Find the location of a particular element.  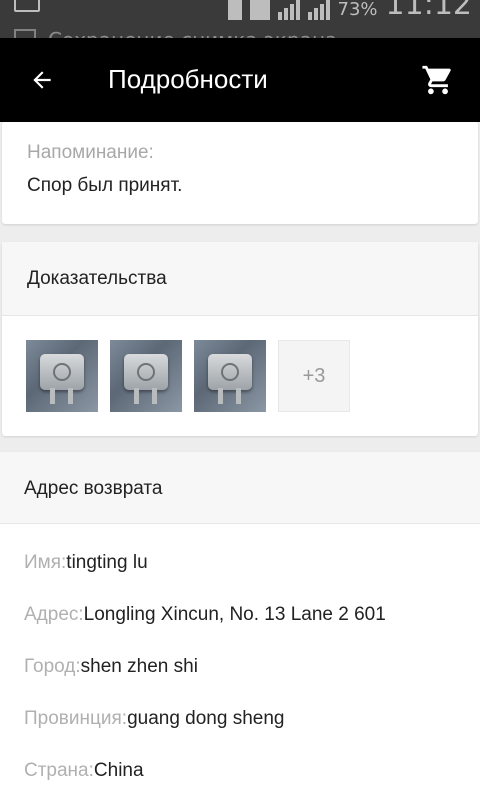

address-row-country: Страна:China is located at coordinates (84, 771).